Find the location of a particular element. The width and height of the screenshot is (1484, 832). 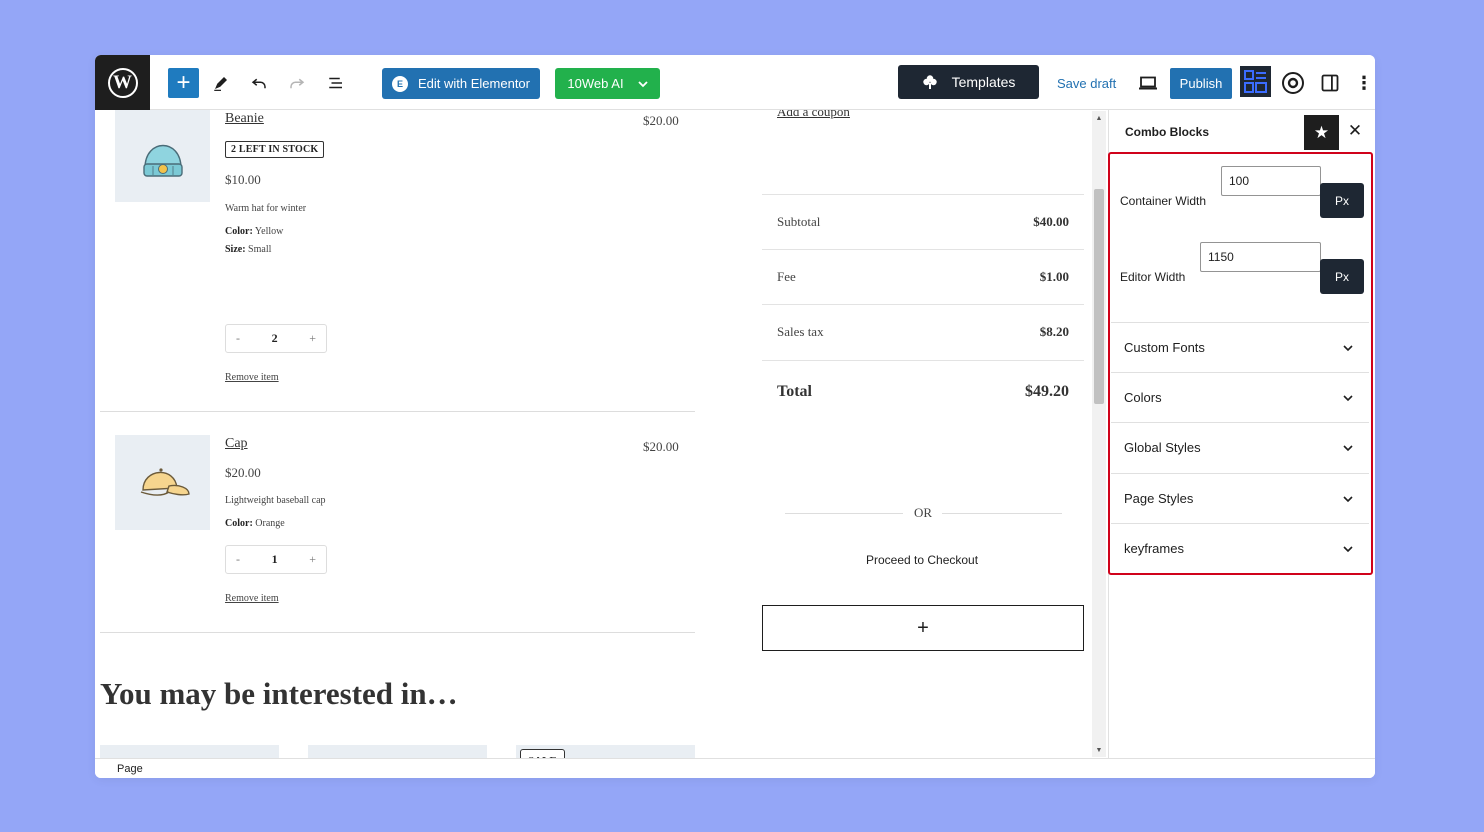

accordion-colors: Colors is located at coordinates (1240, 397).